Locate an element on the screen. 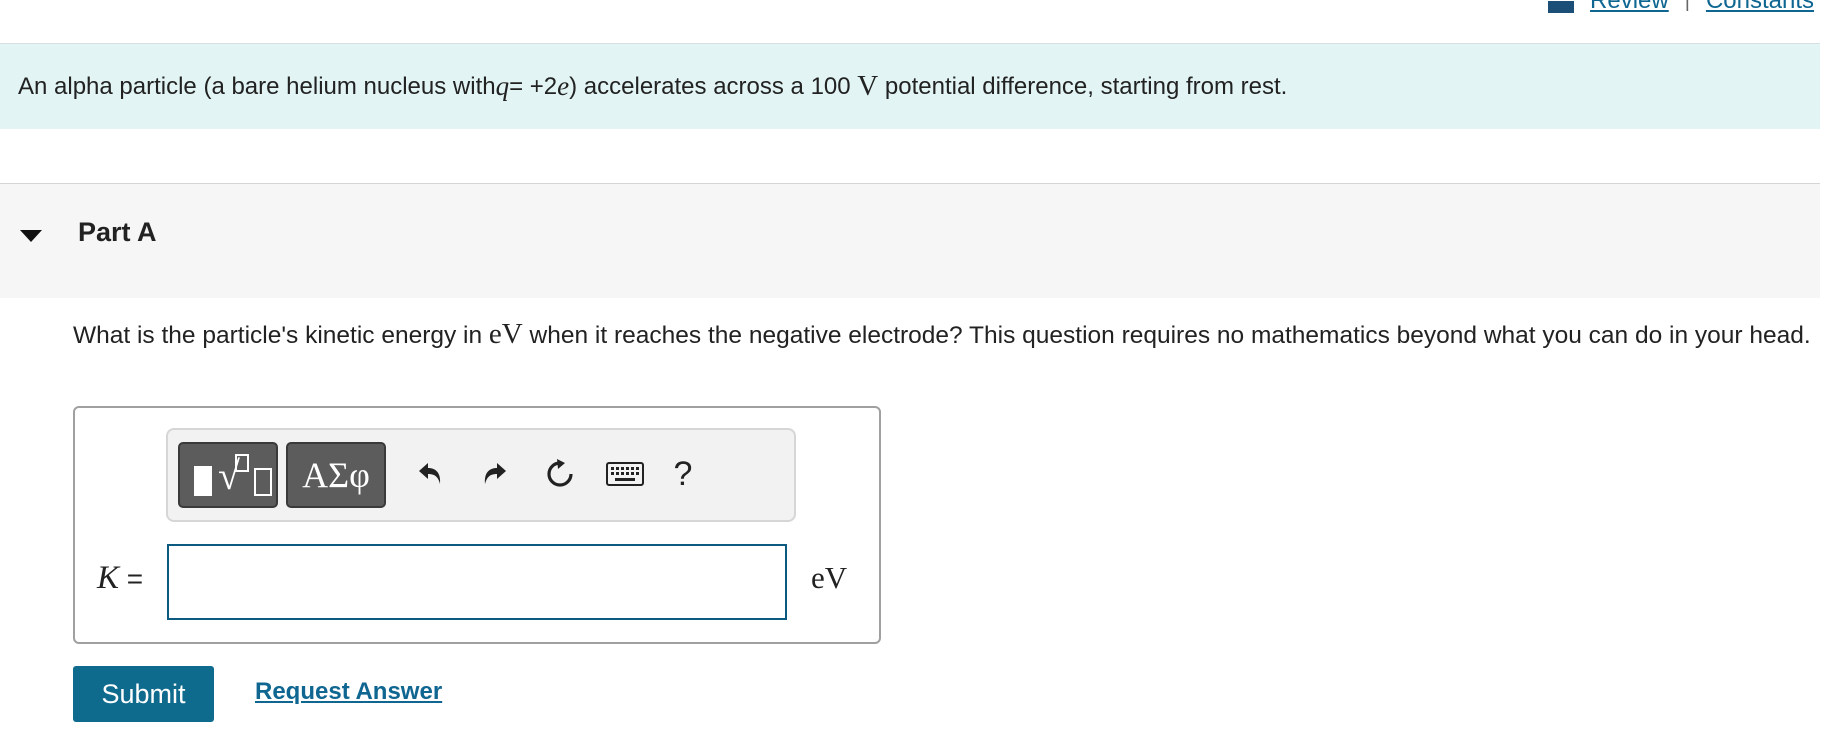  intro-q-value: = +2 is located at coordinates (533, 86).